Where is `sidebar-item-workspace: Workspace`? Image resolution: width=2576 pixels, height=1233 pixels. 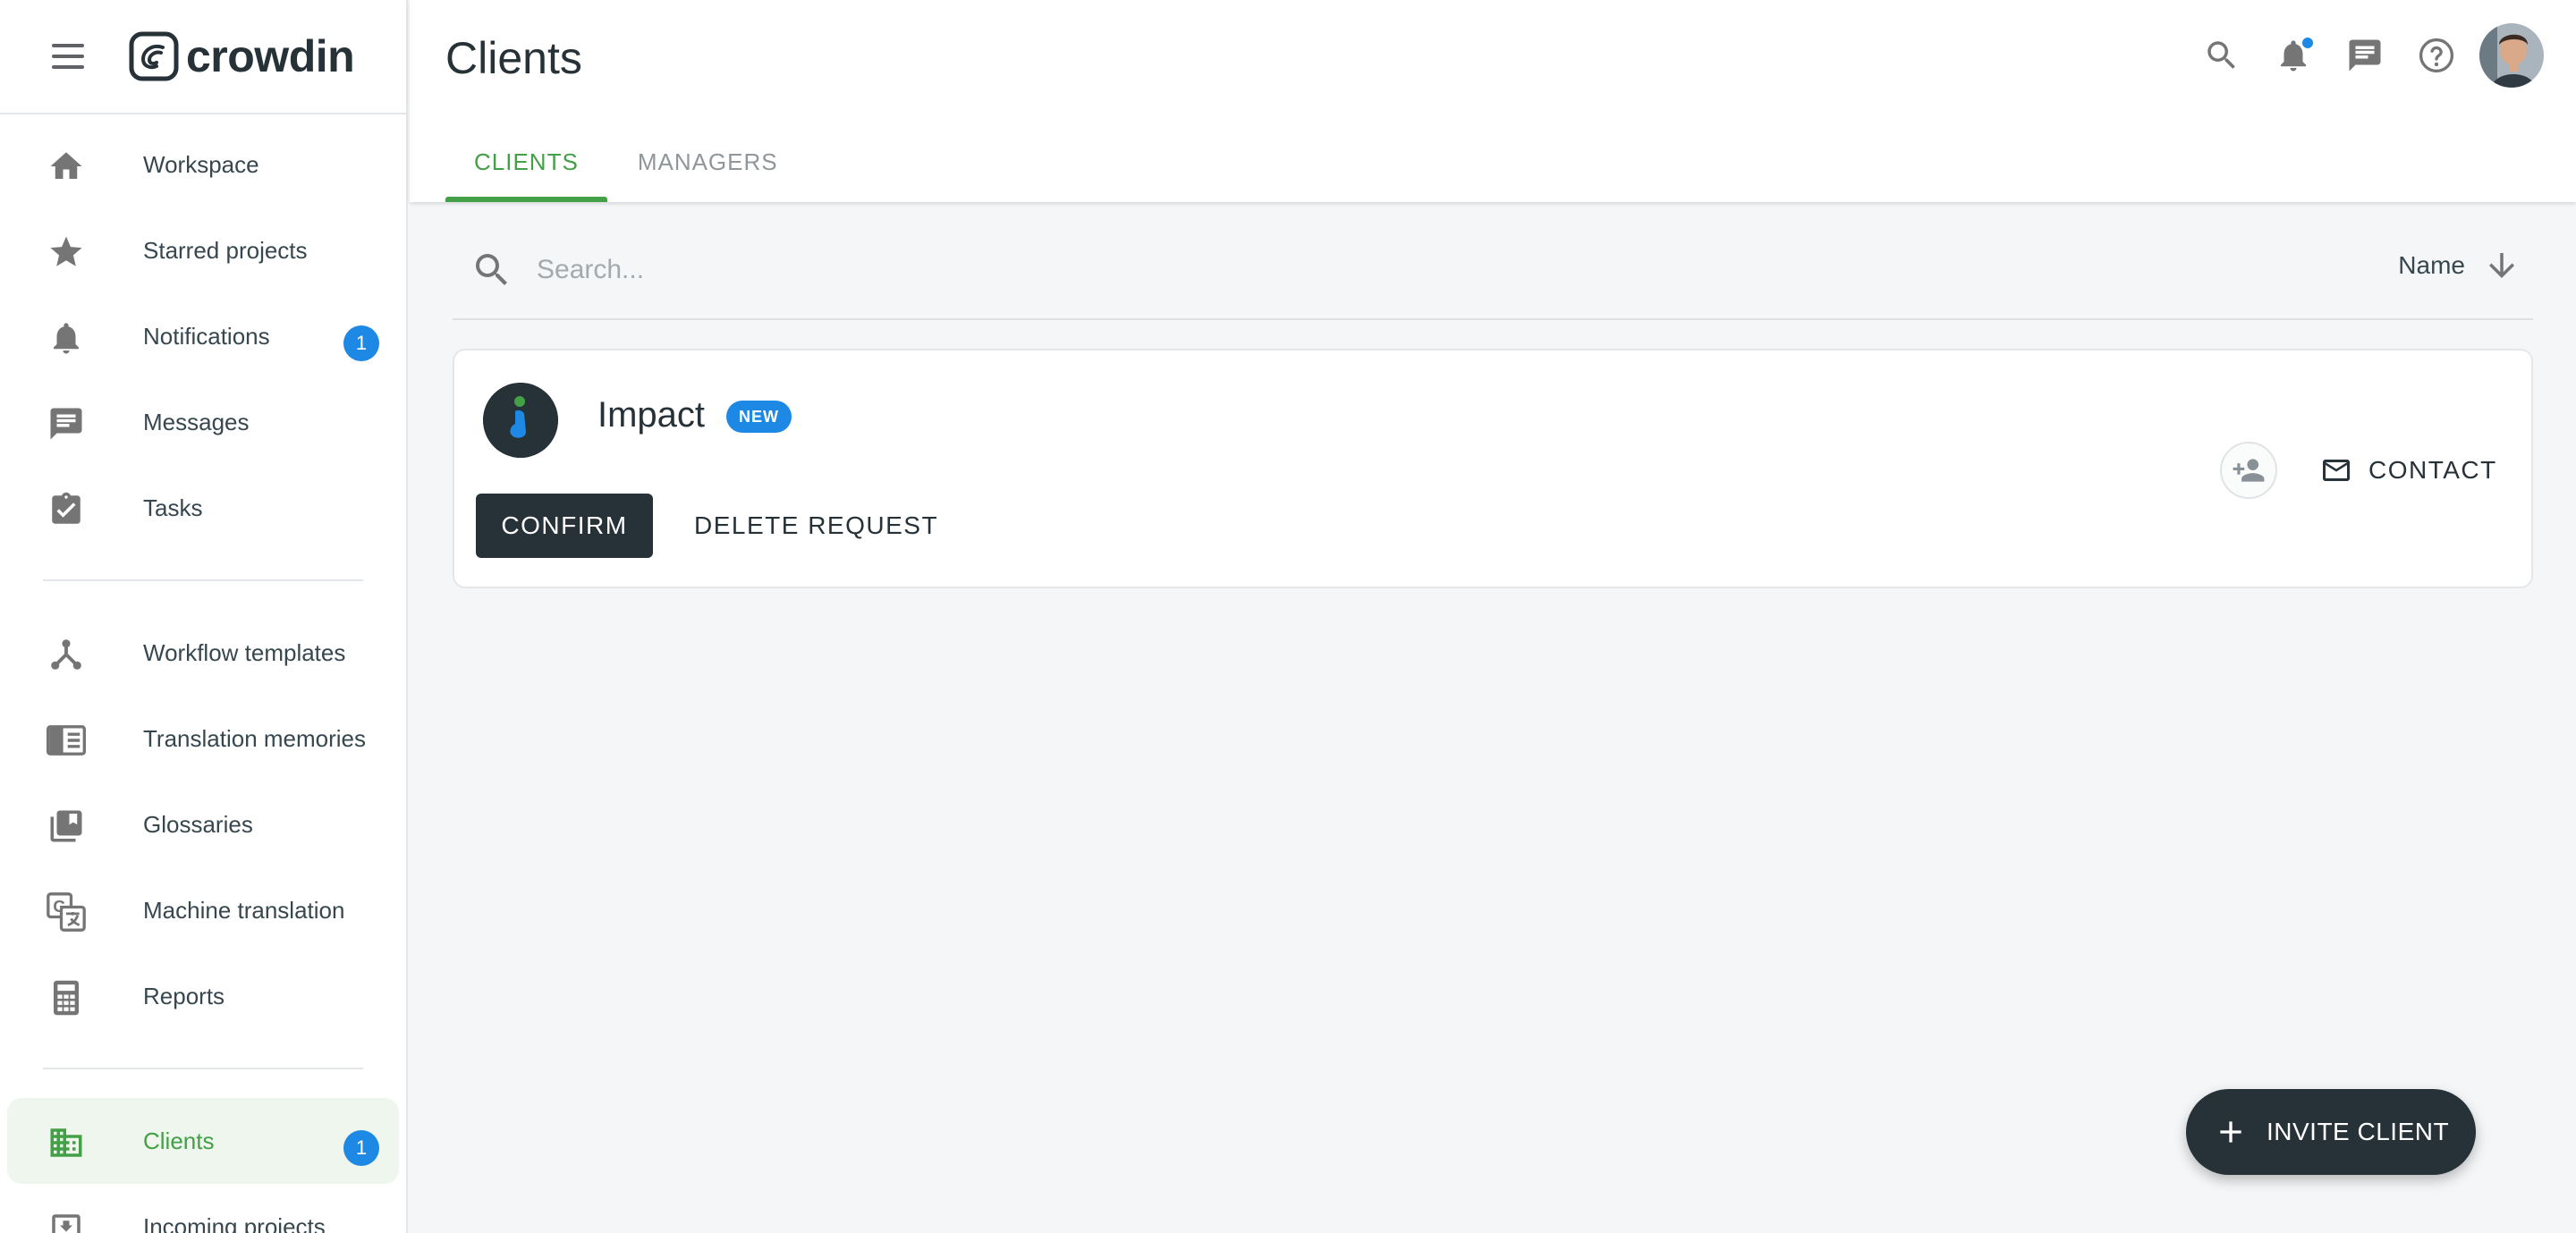
sidebar-item-workspace: Workspace is located at coordinates (203, 164).